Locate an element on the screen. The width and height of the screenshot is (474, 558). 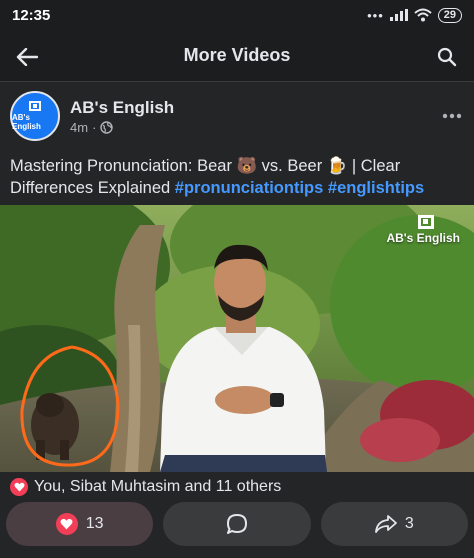
share-count: 3 is located at coordinates (409, 523).